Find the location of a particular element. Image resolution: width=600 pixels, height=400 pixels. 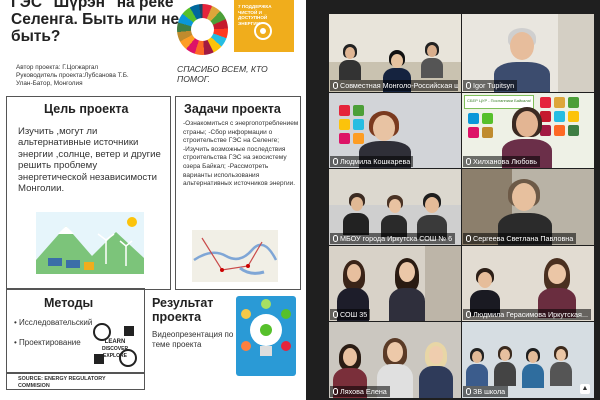

participant-name-text: ЗВ школа is located at coordinates (489, 391).